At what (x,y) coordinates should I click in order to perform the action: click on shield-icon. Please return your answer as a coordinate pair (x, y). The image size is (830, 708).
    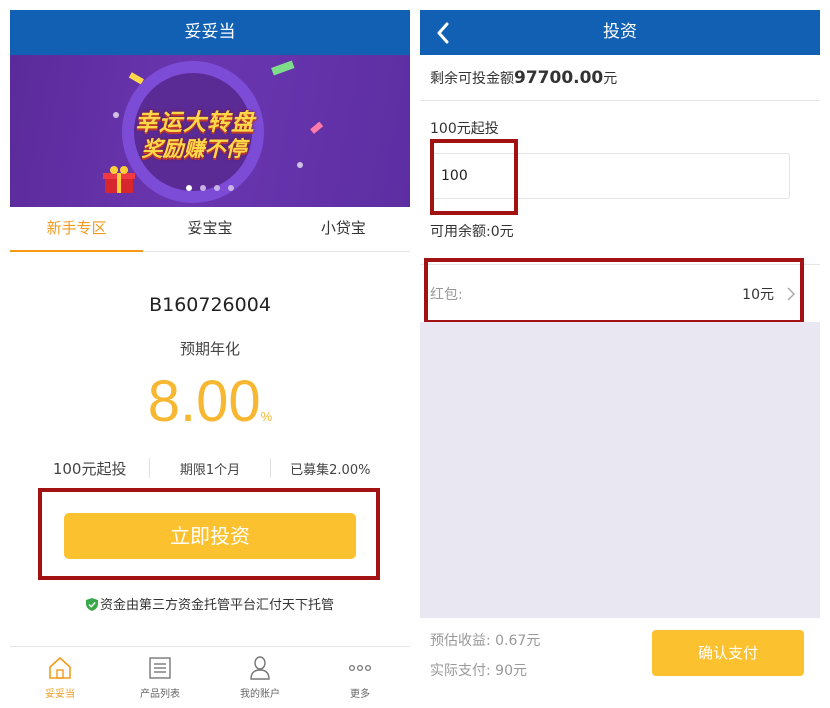
    Looking at the image, I should click on (91, 604).